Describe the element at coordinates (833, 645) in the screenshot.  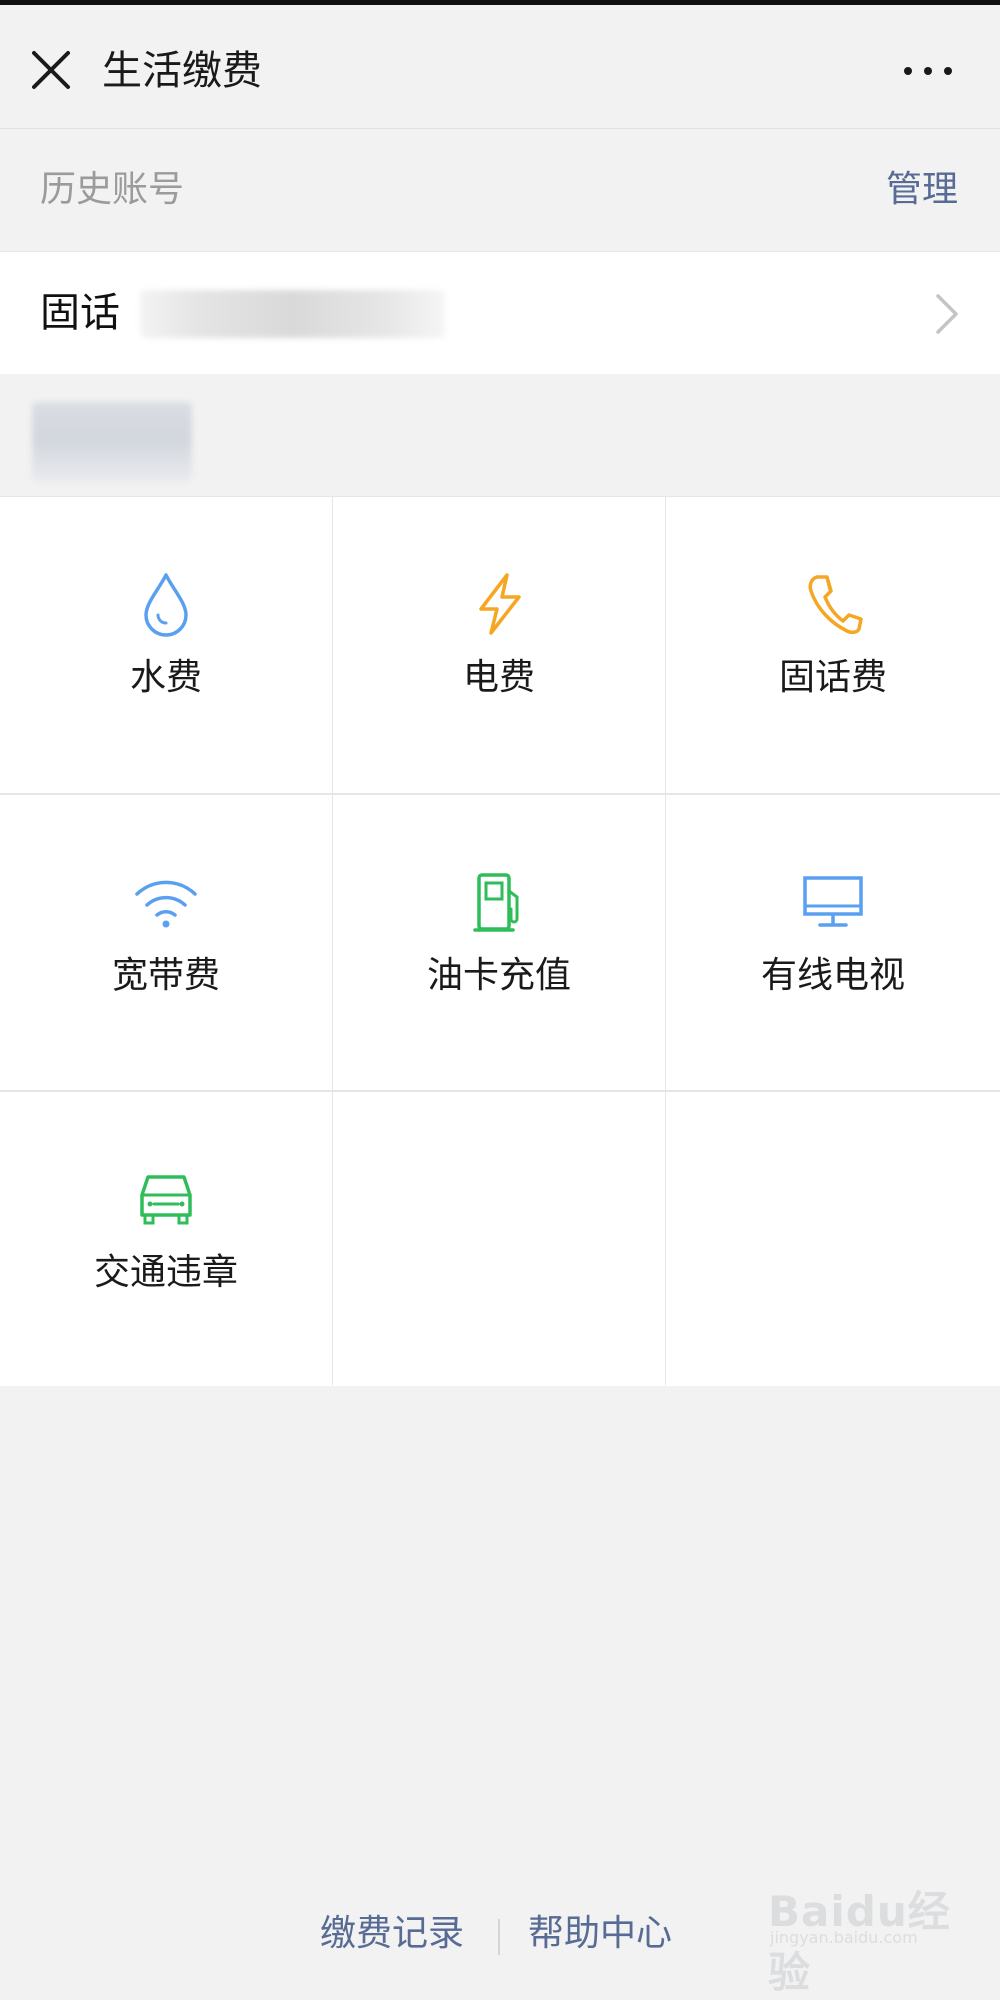
I see `service-landline: 固话费` at that location.